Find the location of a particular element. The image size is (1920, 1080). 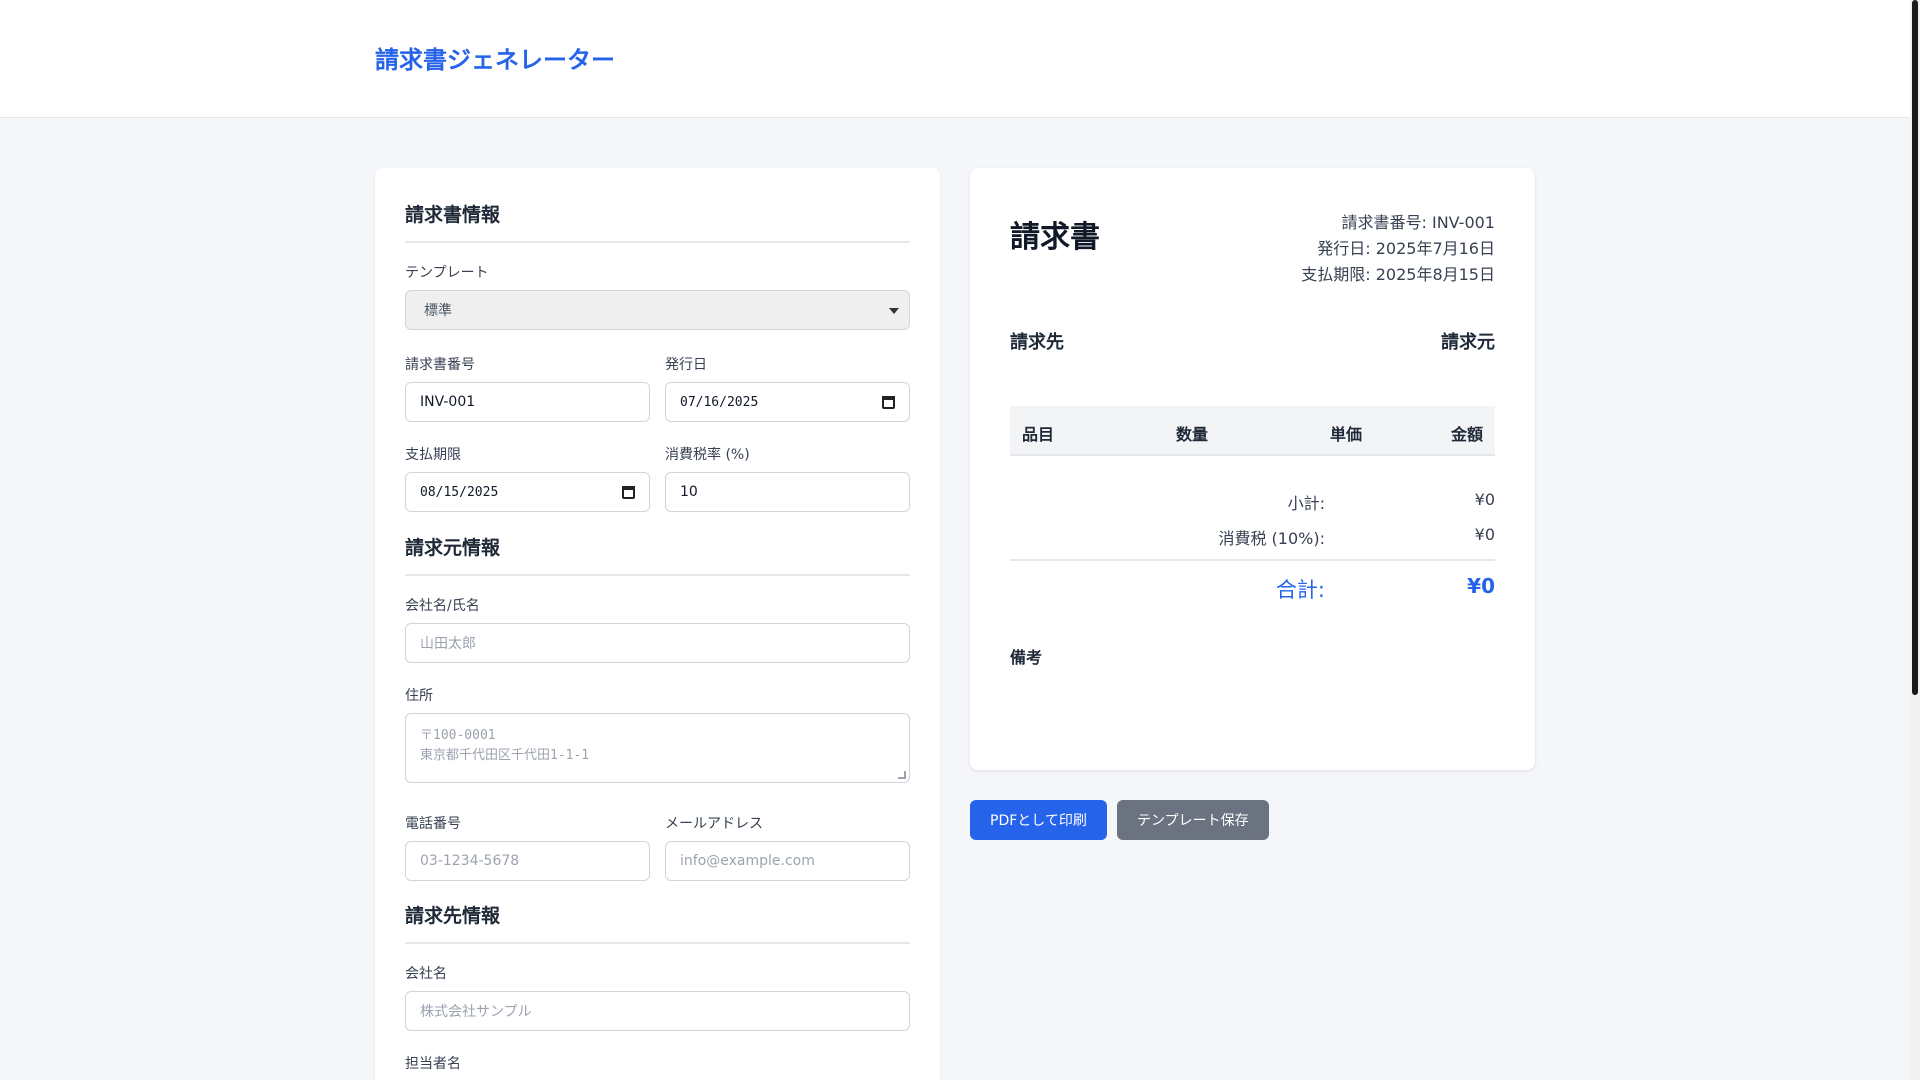

sender-phone-label: 電話番号 is located at coordinates (433, 824).